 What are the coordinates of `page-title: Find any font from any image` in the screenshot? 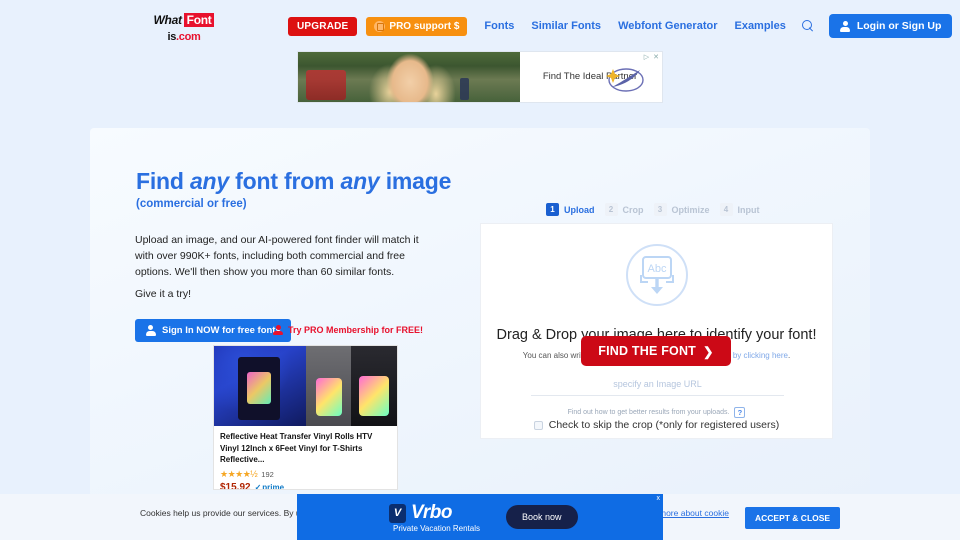 It's located at (293, 181).